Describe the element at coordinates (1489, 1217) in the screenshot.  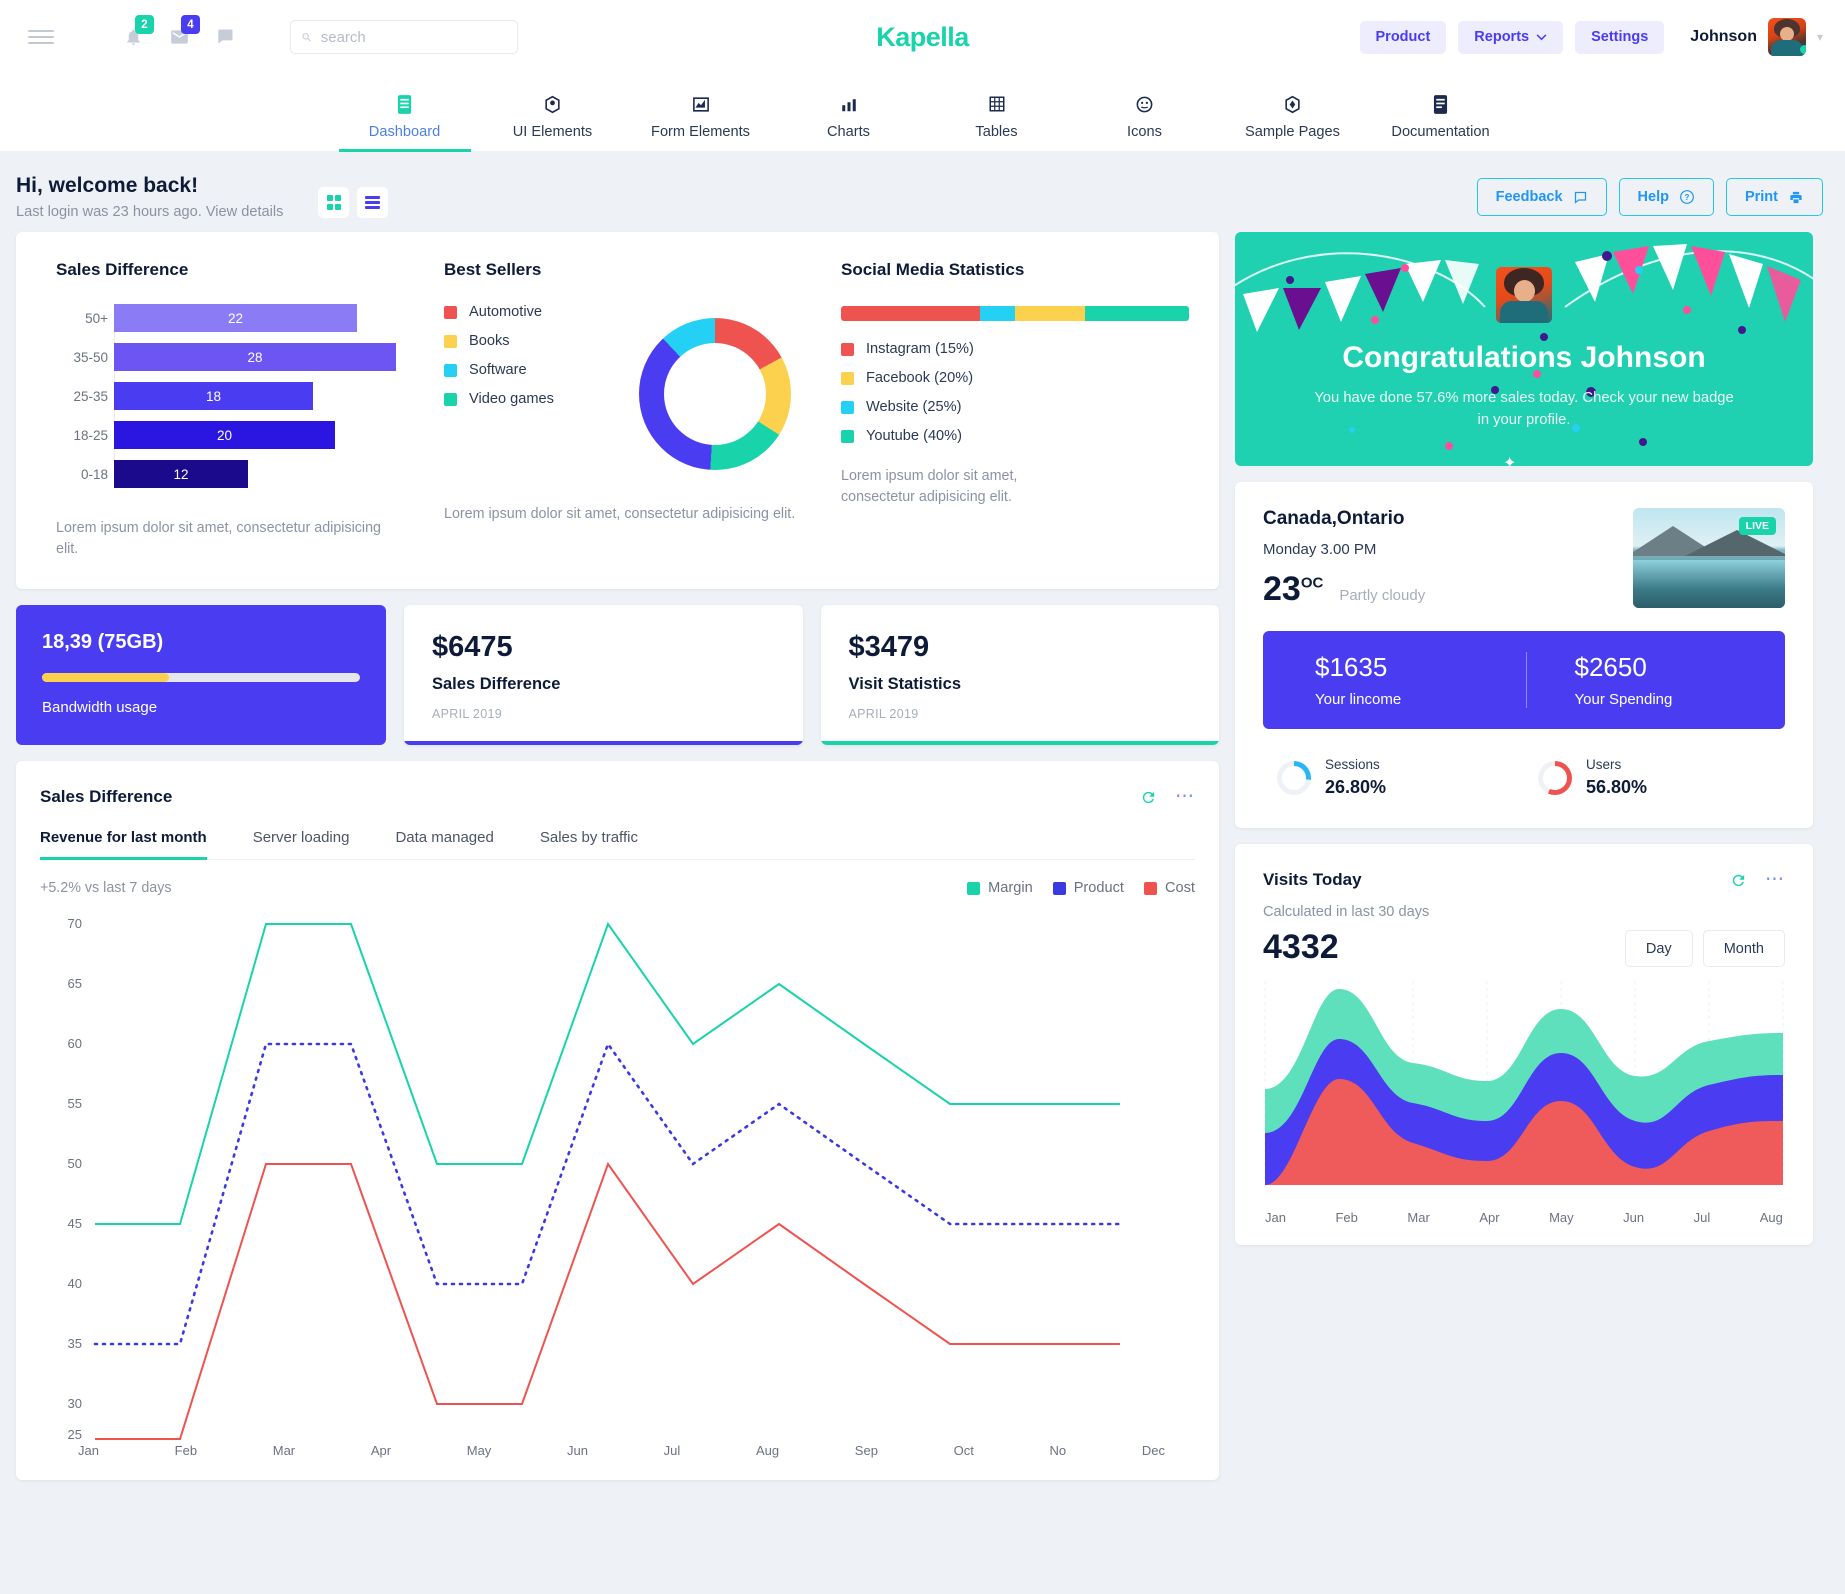
I see `x-tick: Apr` at that location.